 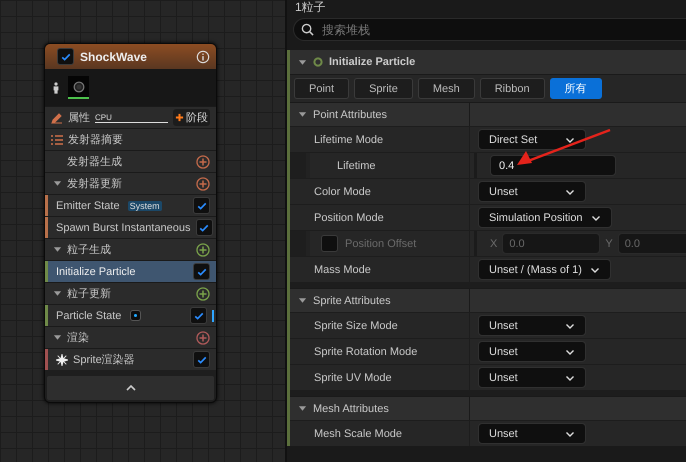 I want to click on property-label: Sprite Size Mode, so click(x=356, y=326).